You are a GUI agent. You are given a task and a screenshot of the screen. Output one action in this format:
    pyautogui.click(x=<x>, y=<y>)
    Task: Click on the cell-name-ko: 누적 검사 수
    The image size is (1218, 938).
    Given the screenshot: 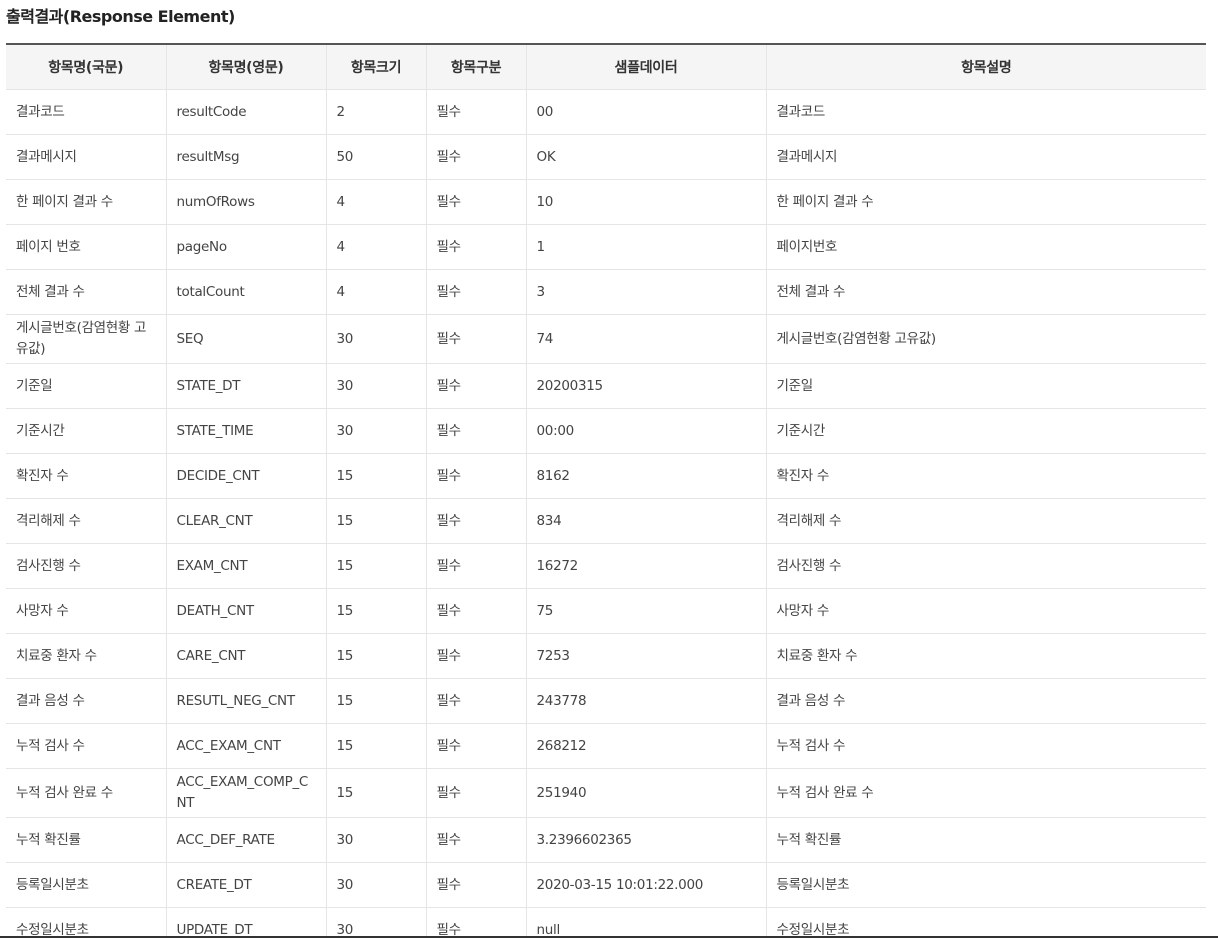 What is the action you would take?
    pyautogui.click(x=86, y=746)
    